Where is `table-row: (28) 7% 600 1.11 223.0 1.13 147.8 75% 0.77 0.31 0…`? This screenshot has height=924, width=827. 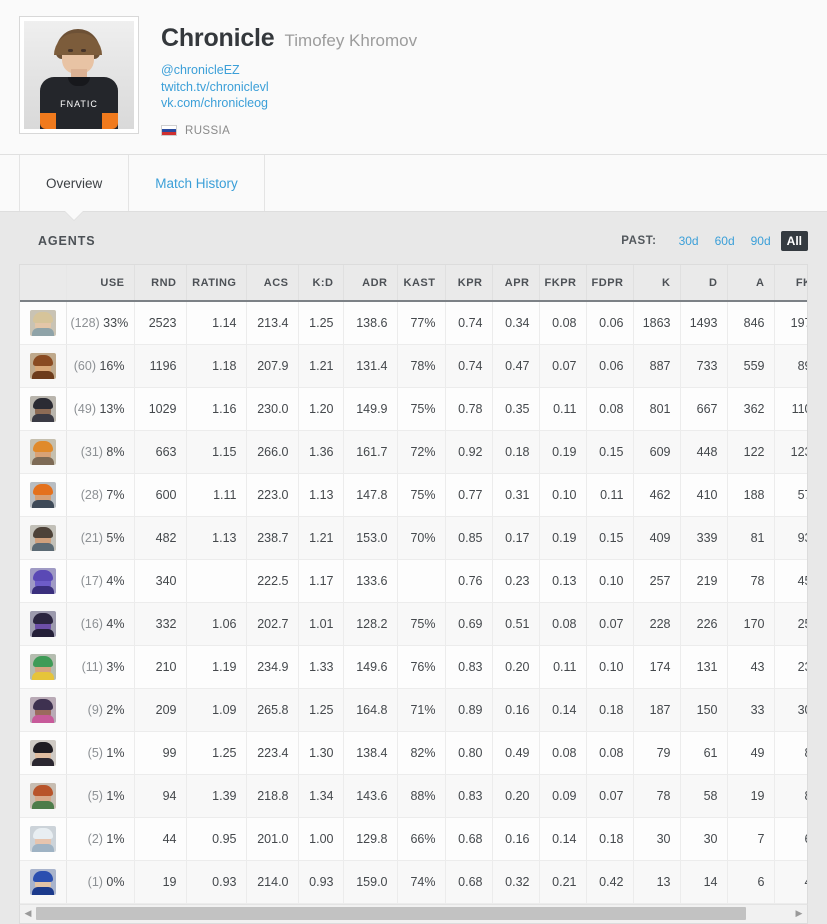
table-row: (28) 7% 600 1.11 223.0 1.13 147.8 75% 0.77 0.31 0… is located at coordinates (413, 495).